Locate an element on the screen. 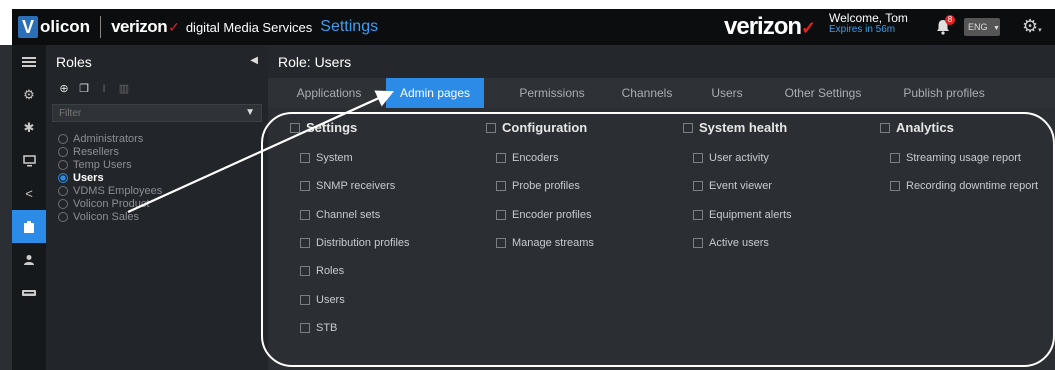 The height and width of the screenshot is (370, 1055). rail-share-button: < is located at coordinates (29, 193).